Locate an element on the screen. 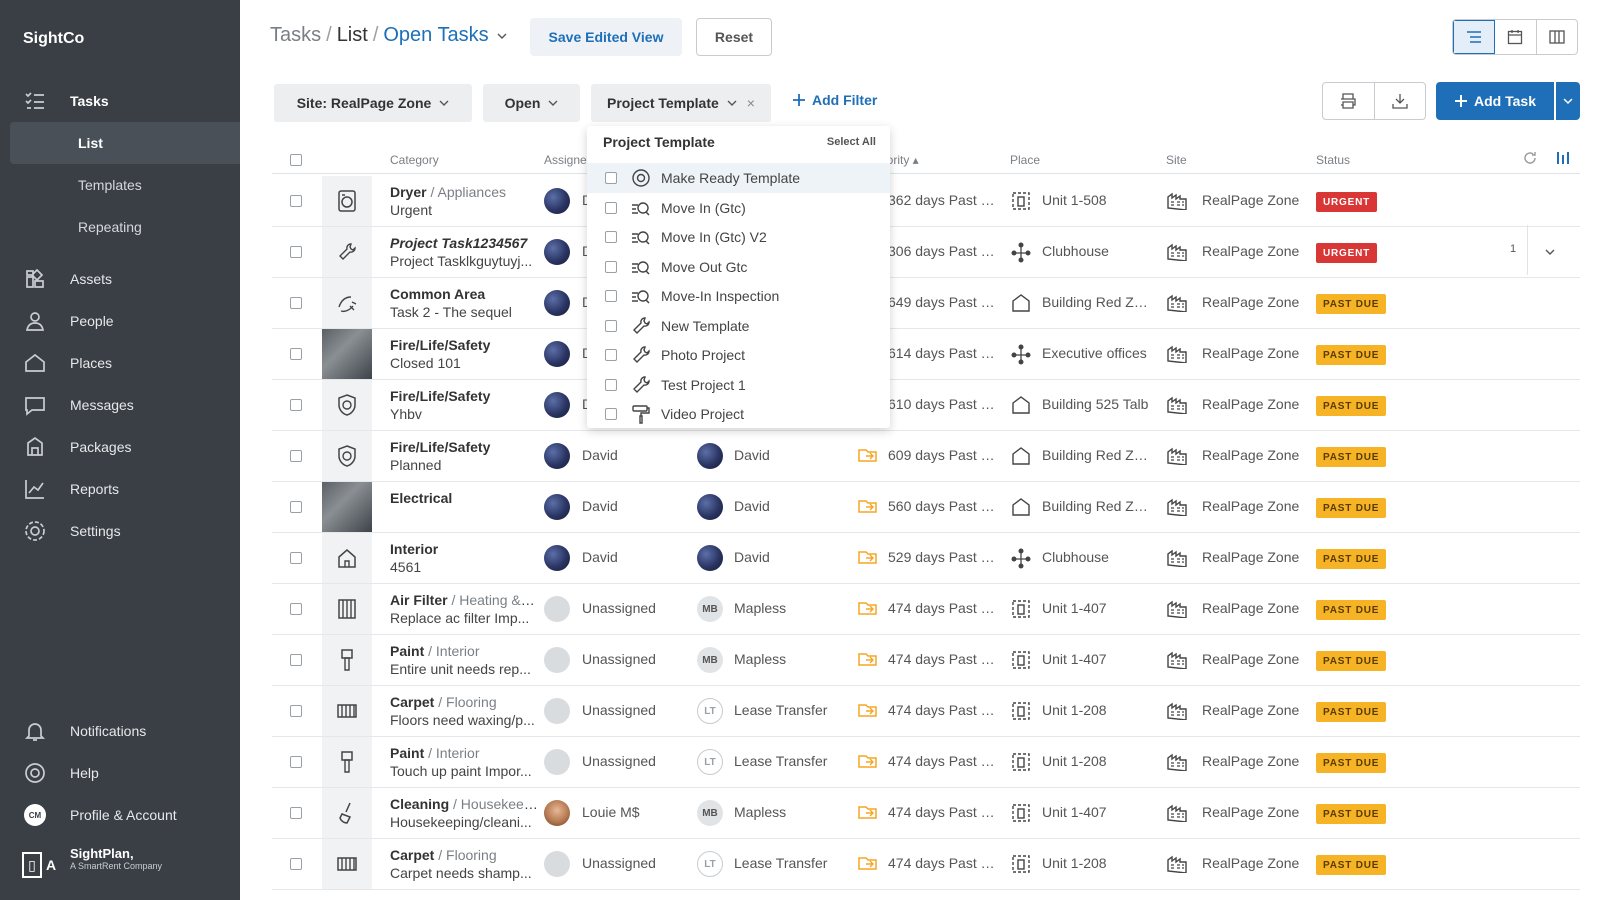 The width and height of the screenshot is (1600, 900). sidebar-item-help: Help is located at coordinates (120, 773).